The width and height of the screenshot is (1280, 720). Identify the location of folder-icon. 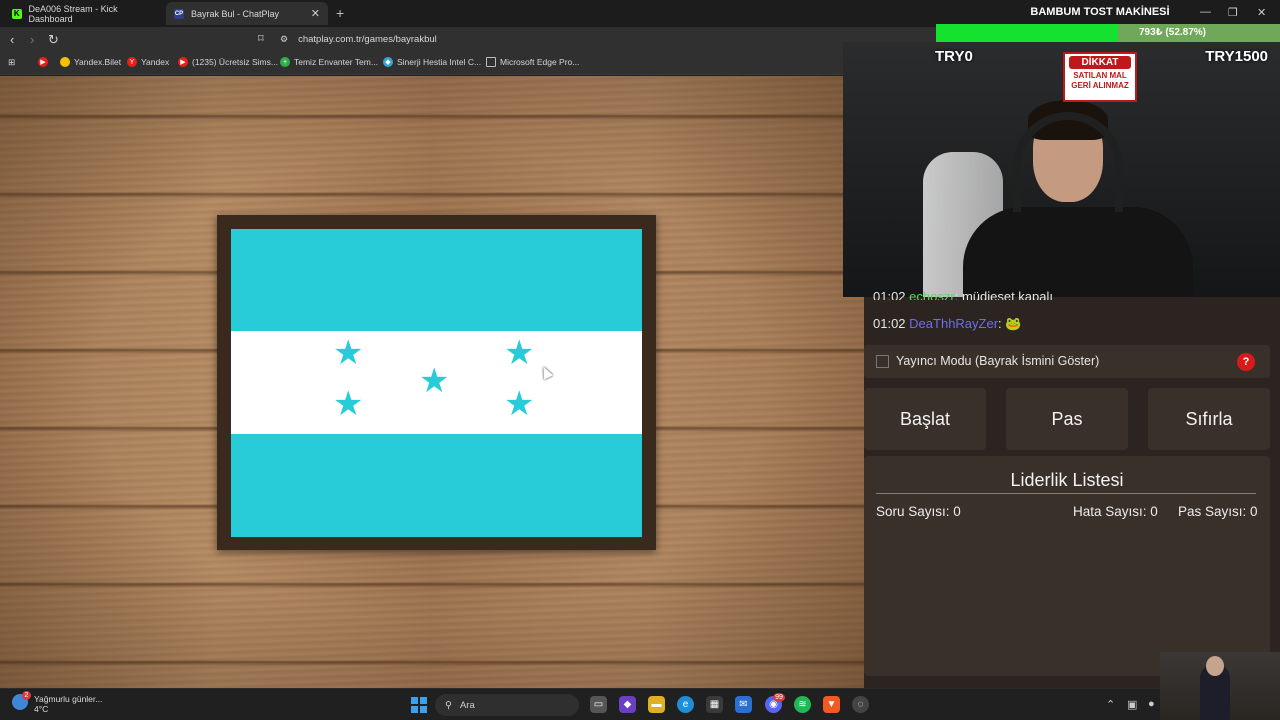
(491, 62).